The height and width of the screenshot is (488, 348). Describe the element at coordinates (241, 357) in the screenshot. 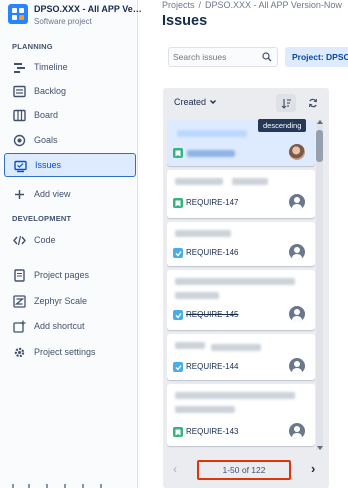

I see `issue-card: REQUIRE-144` at that location.